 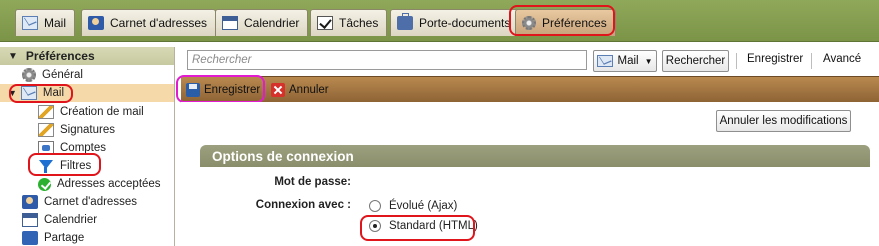 I want to click on tab-mail: Mail, so click(x=45, y=22).